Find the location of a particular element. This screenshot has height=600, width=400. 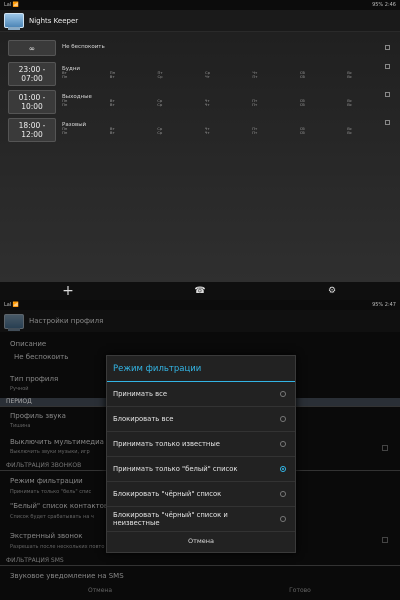

filter-option: Принимать только "белый" список is located at coordinates (201, 469).